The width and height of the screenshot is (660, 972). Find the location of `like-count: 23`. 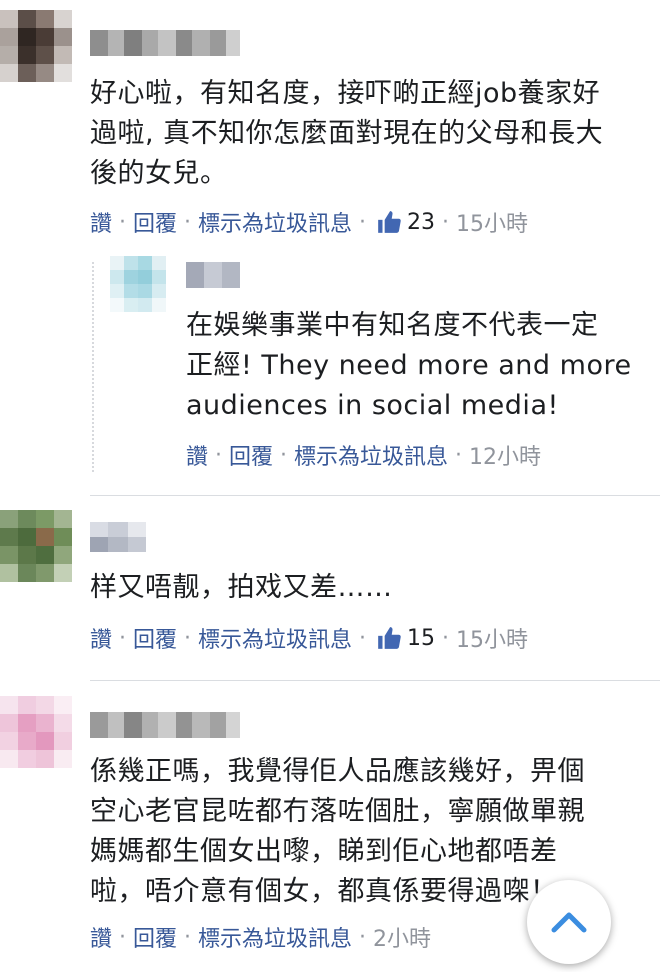

like-count: 23 is located at coordinates (421, 222).